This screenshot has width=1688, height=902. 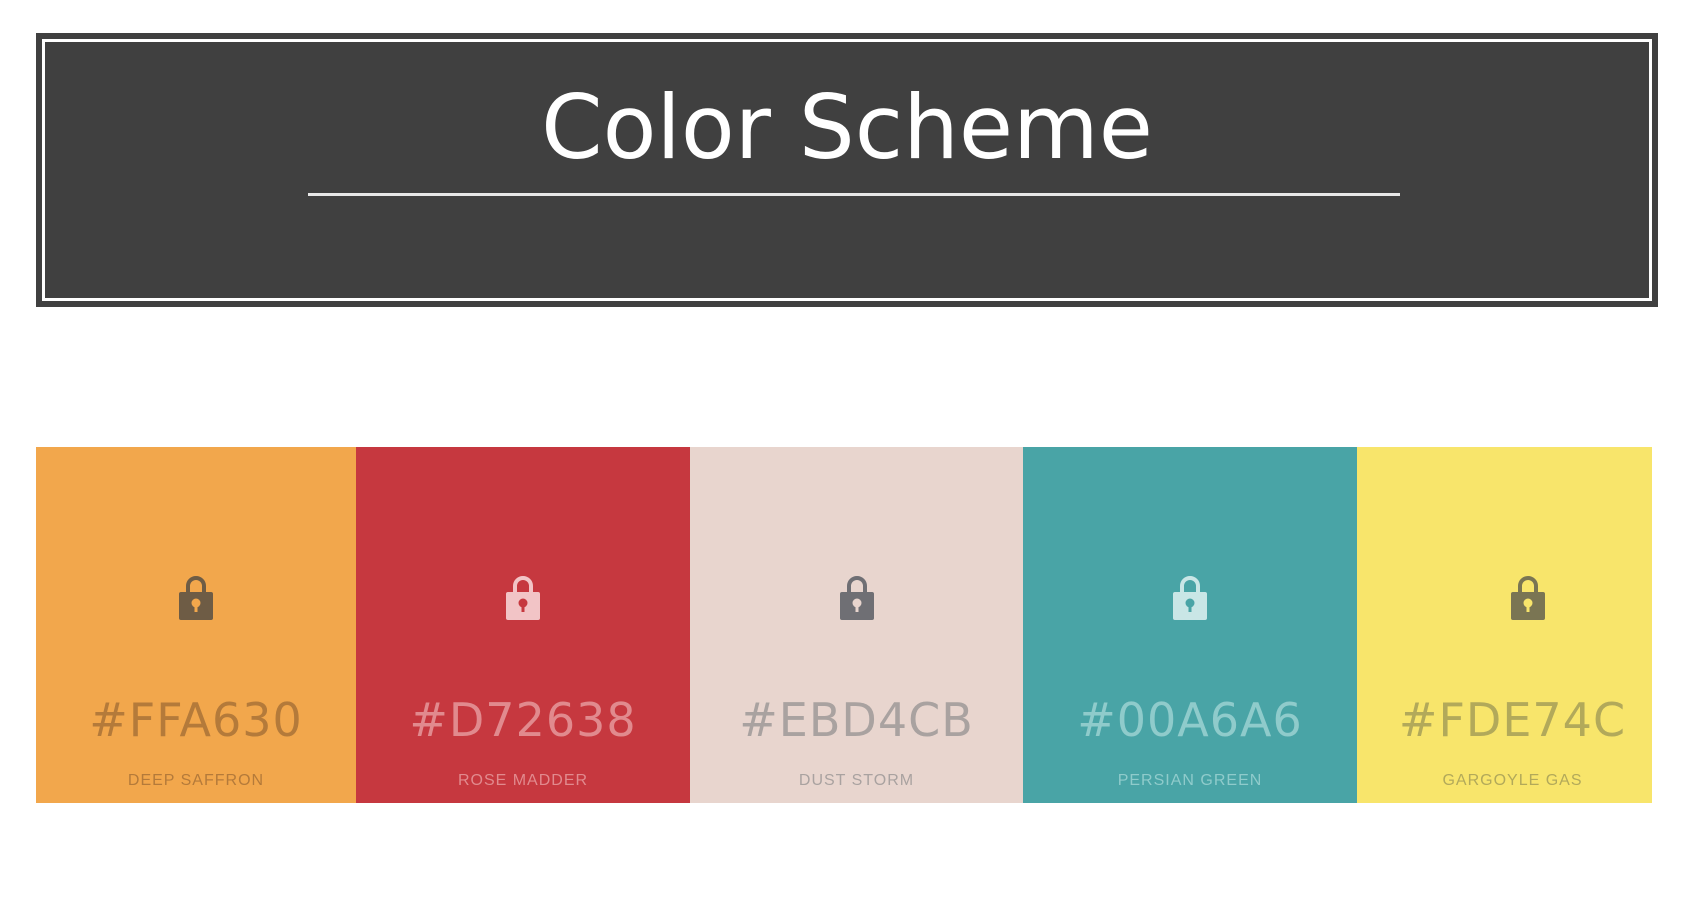 I want to click on swatch-rose-madder: #D72638 ROSE MADDER, so click(x=523, y=625).